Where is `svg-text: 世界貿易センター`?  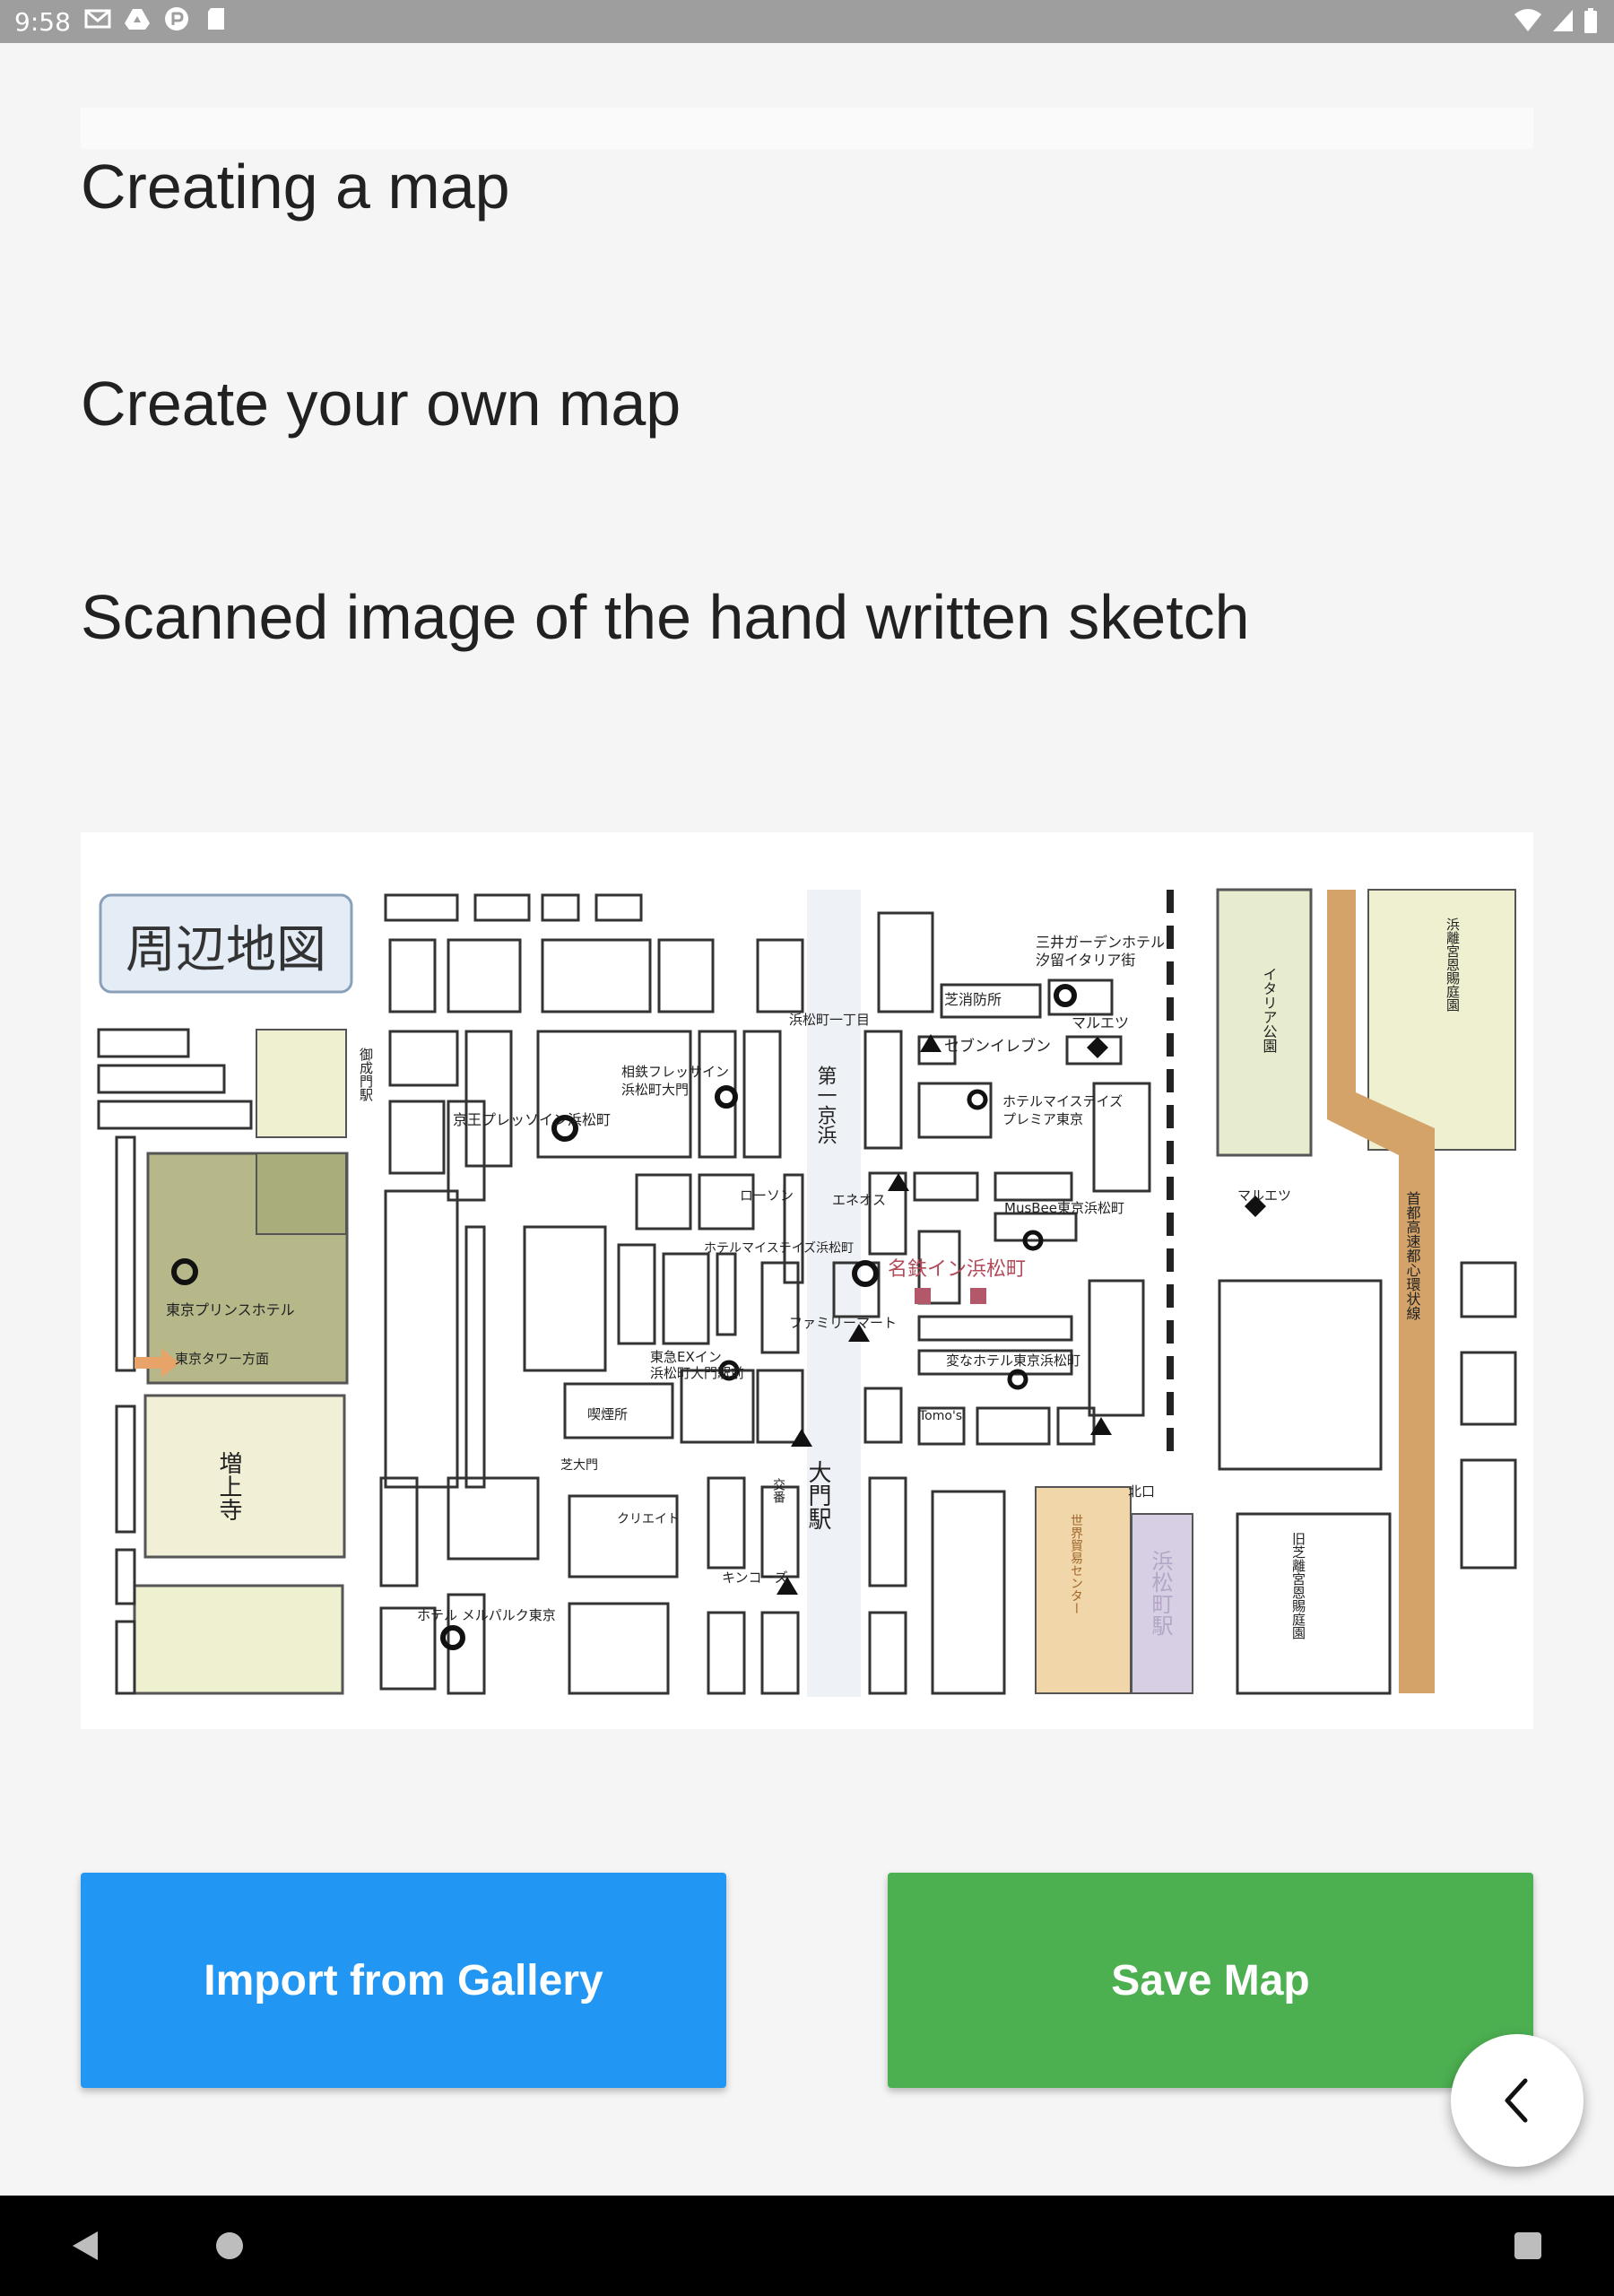
svg-text: 世界貿易センター is located at coordinates (1076, 1564).